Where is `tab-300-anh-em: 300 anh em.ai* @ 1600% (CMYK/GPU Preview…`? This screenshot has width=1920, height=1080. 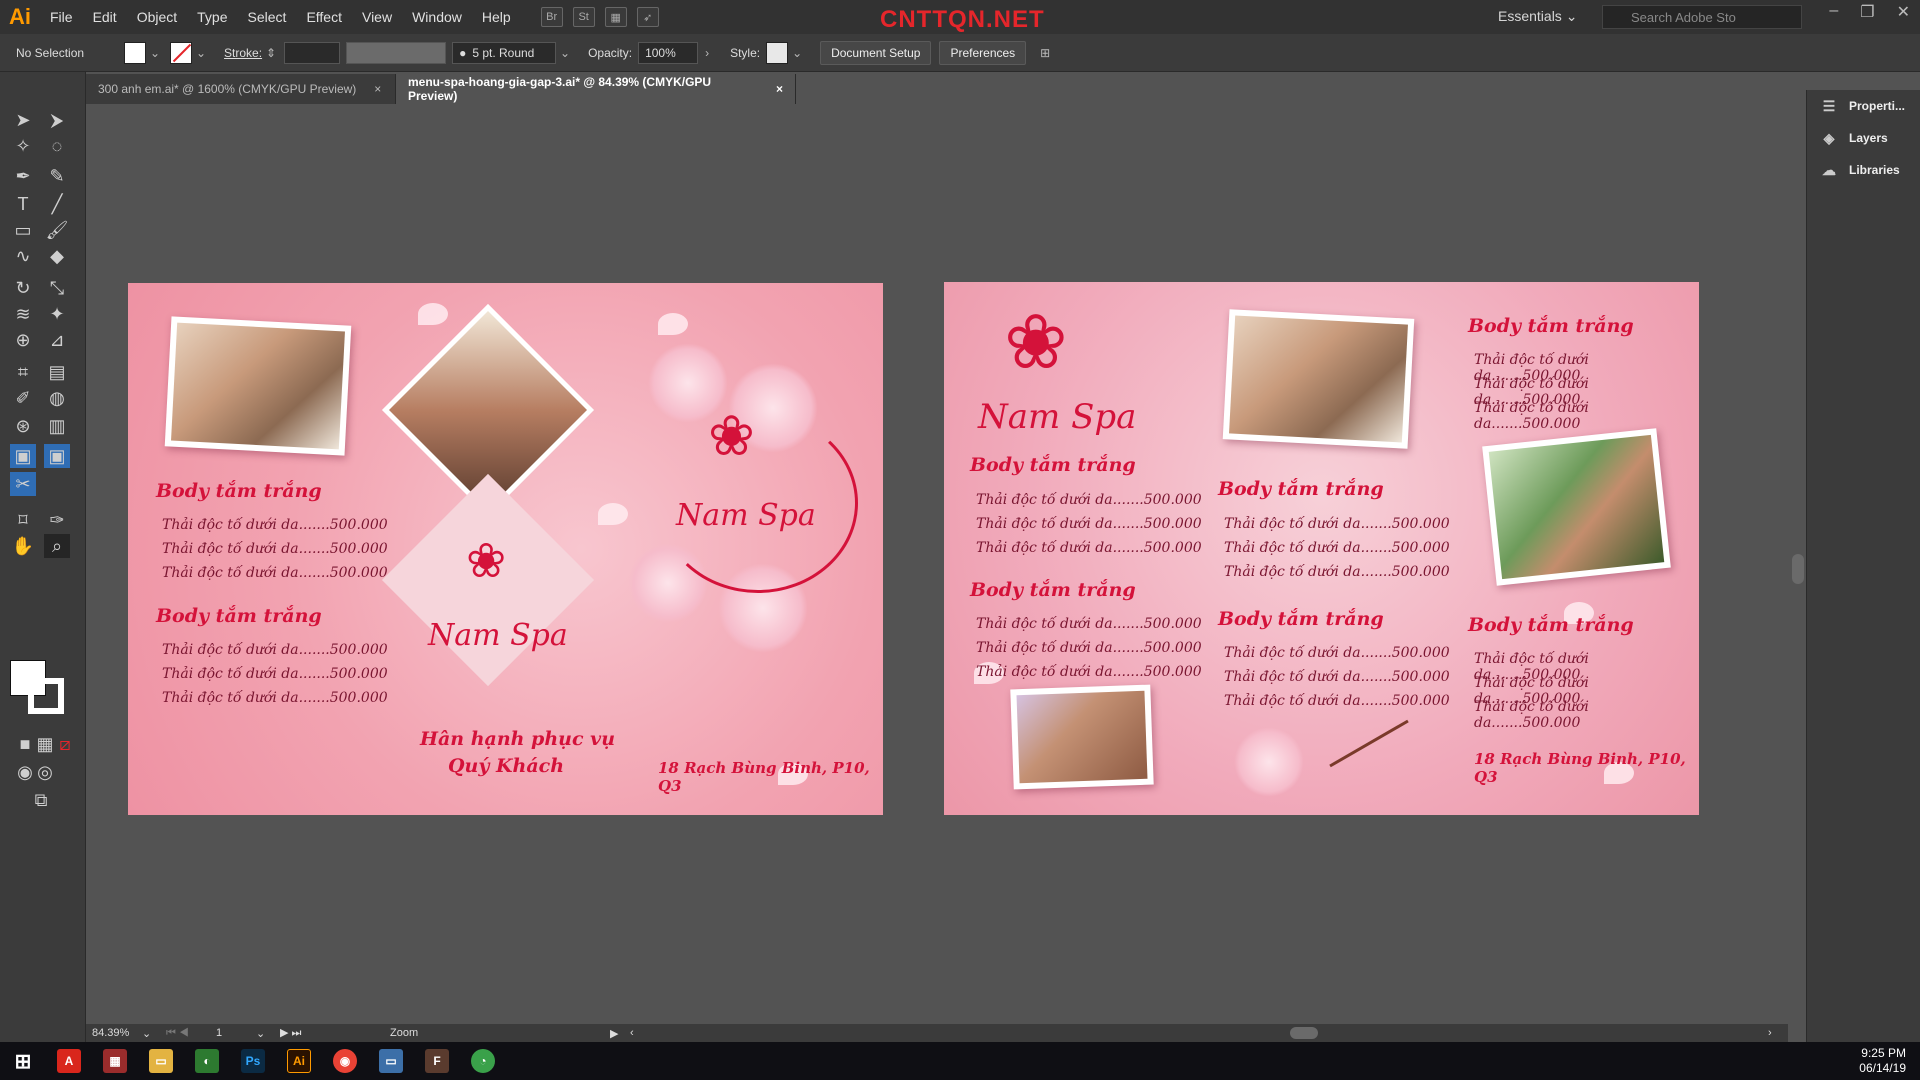
tab-300-anh-em: 300 anh em.ai* @ 1600% (CMYK/GPU Preview… is located at coordinates (241, 89).